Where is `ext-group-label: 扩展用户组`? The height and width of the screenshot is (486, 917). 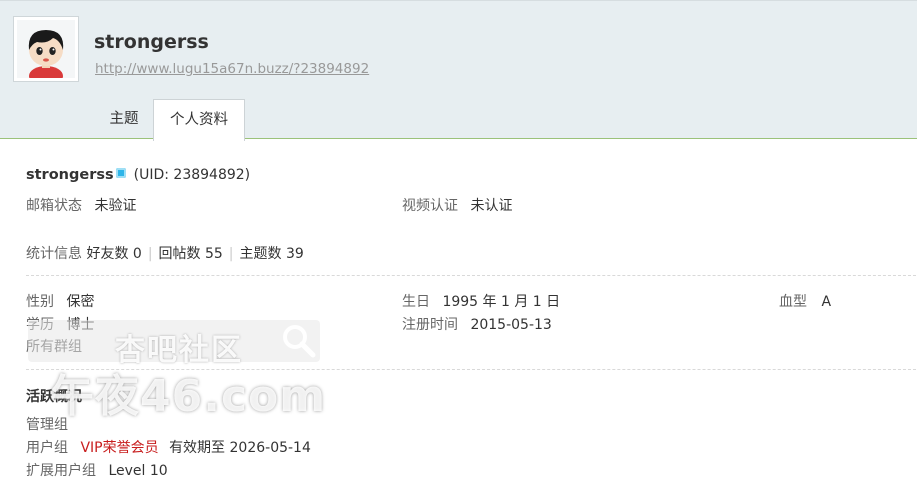 ext-group-label: 扩展用户组 is located at coordinates (61, 471).